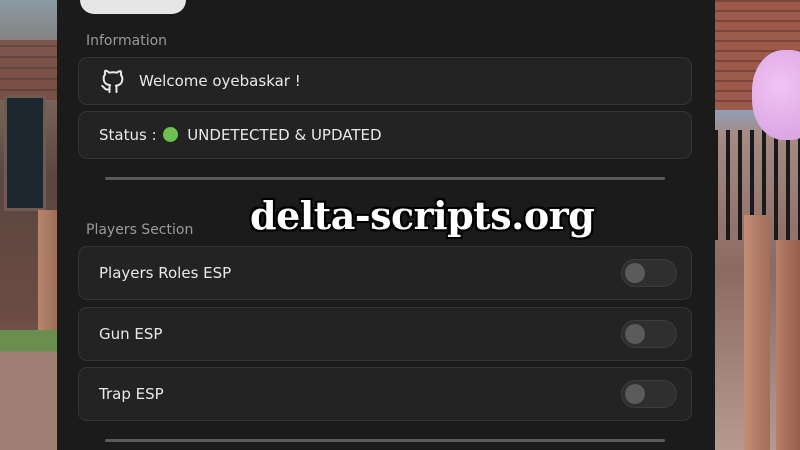 This screenshot has width=800, height=450. What do you see at coordinates (385, 334) in the screenshot?
I see `toggle-row-gun-esp: Gun ESP` at bounding box center [385, 334].